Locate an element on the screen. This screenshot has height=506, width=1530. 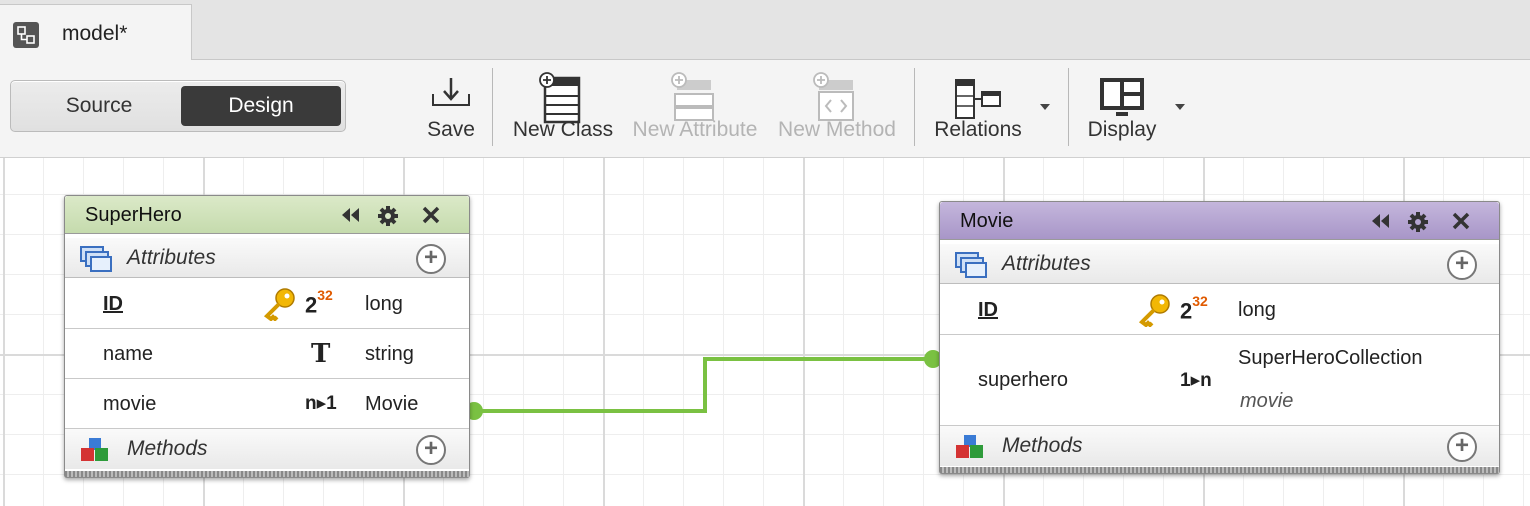
attribute-row: name T string is located at coordinates (267, 354).